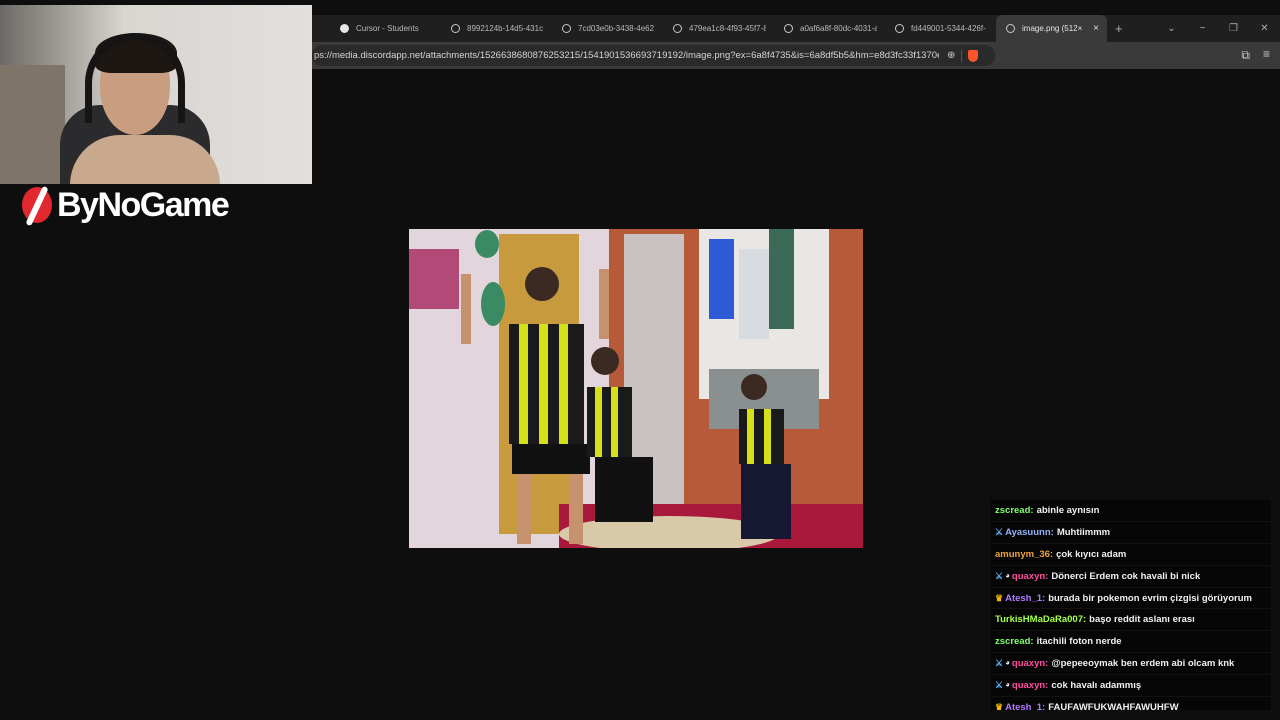  What do you see at coordinates (1171, 28) in the screenshot?
I see `tab-search-dropdown-icon: ⌄` at bounding box center [1171, 28].